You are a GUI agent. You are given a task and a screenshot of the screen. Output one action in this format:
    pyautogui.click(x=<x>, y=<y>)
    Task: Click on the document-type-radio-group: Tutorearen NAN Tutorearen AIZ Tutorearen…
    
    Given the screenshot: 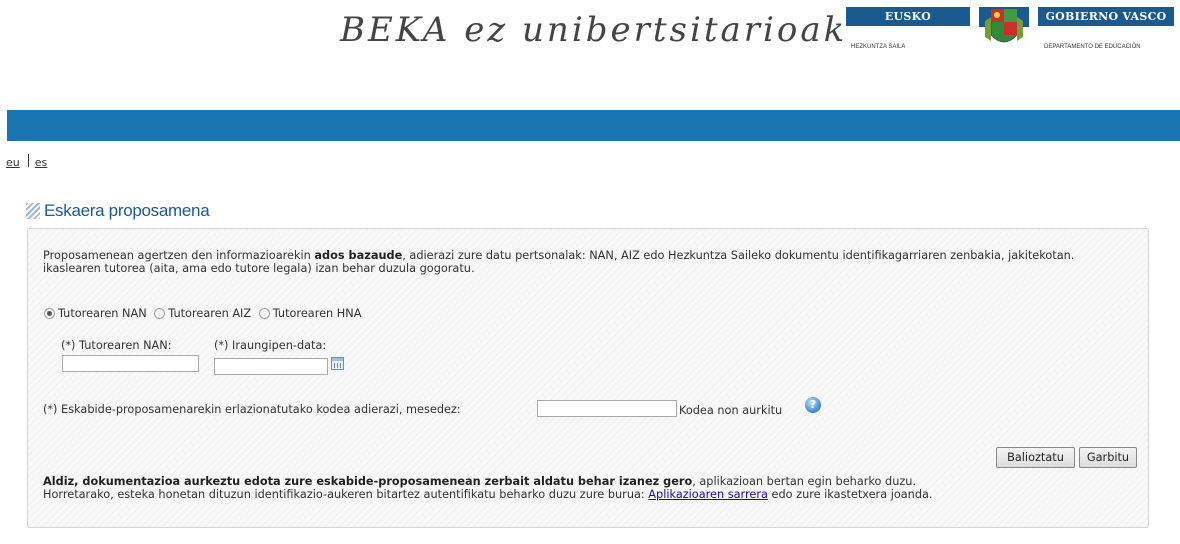 What is the action you would take?
    pyautogui.click(x=204, y=313)
    